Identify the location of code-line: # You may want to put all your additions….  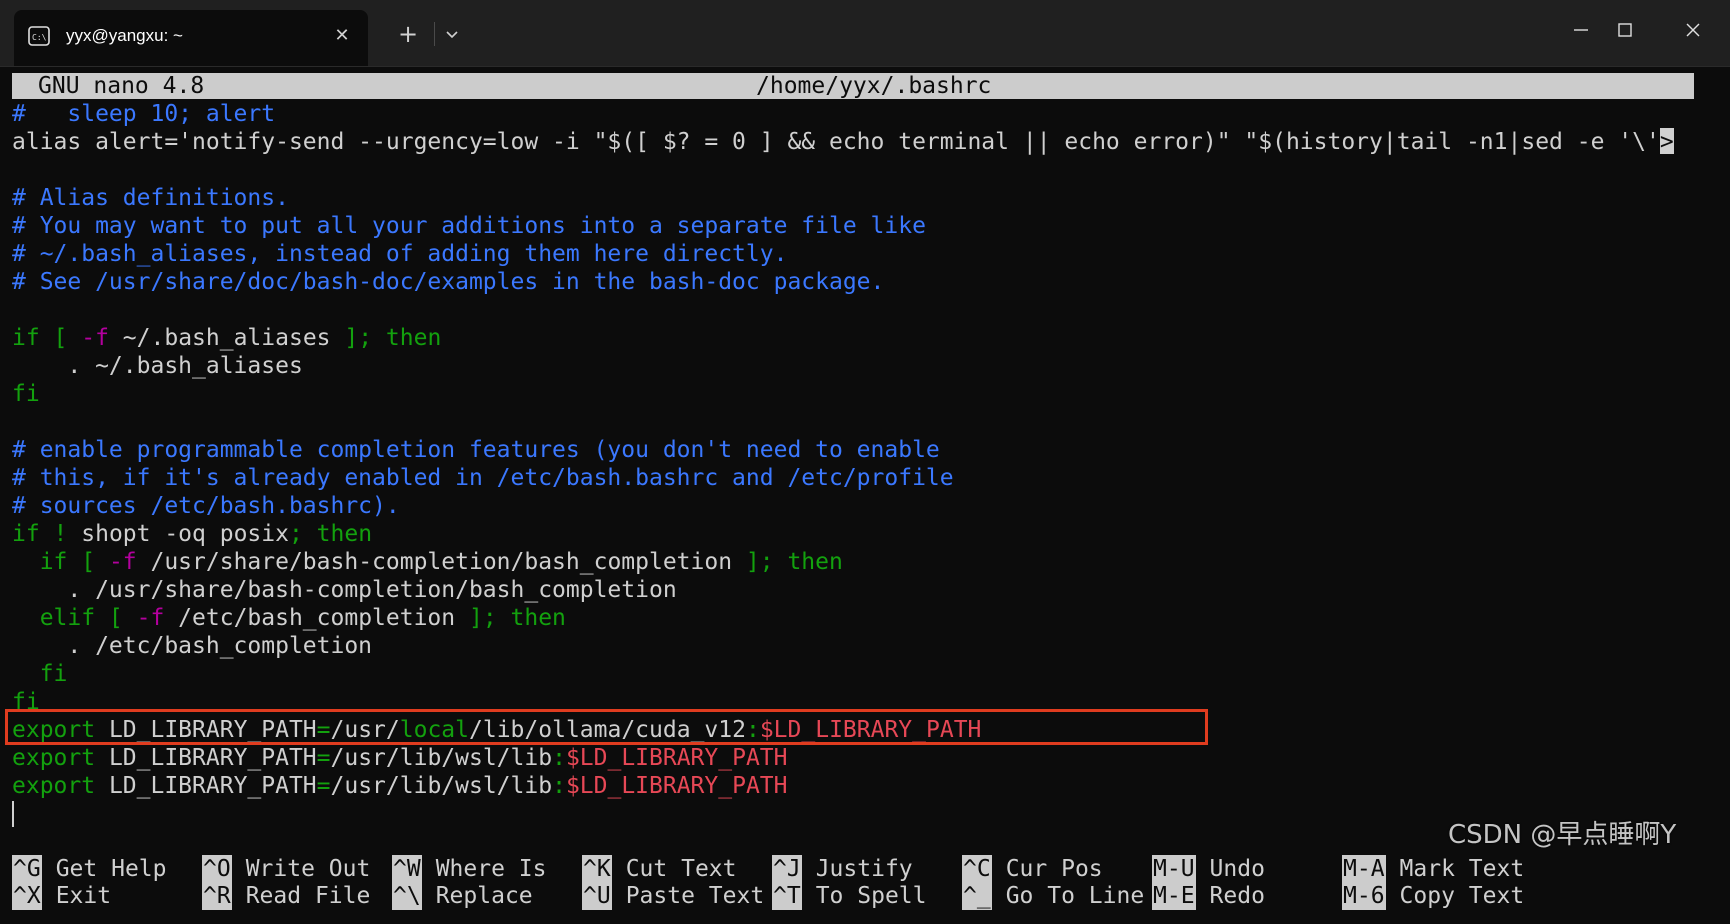
(843, 226).